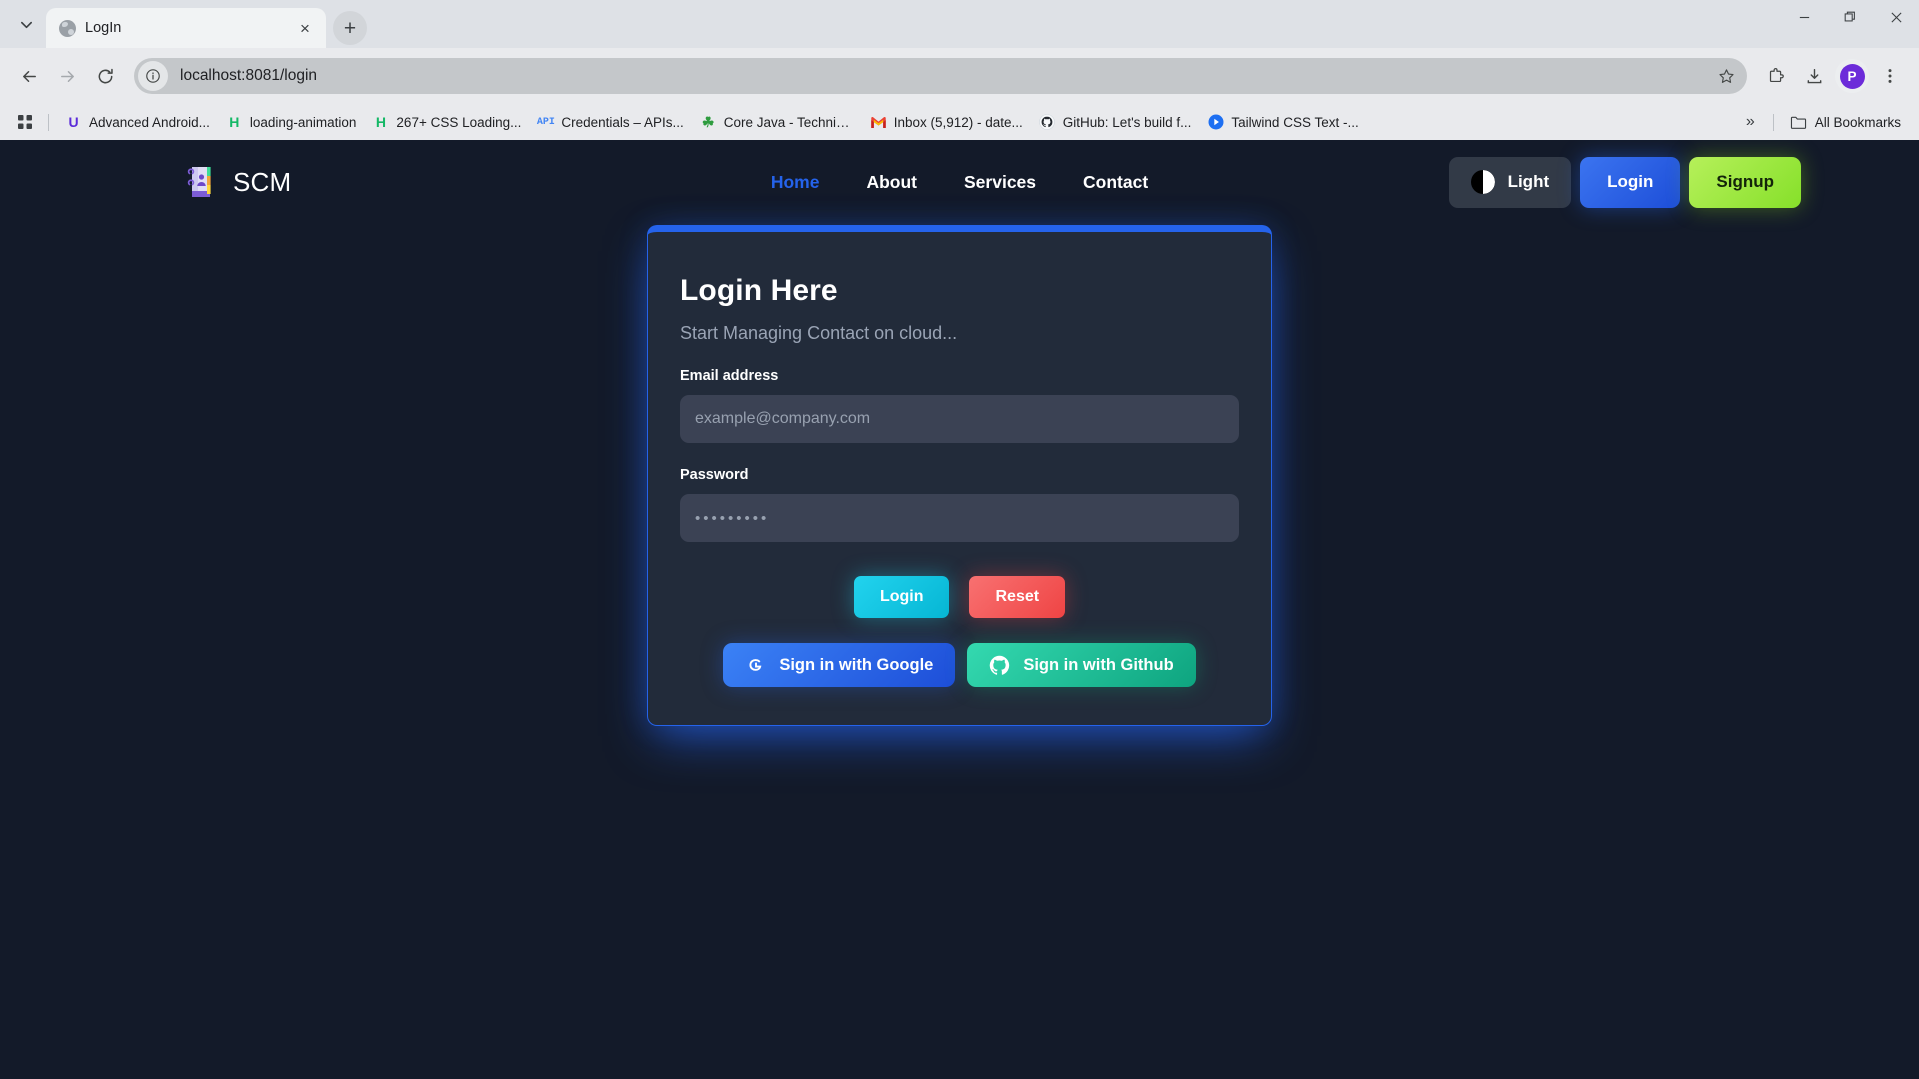 This screenshot has width=1919, height=1079. I want to click on new-tab-button: +, so click(350, 28).